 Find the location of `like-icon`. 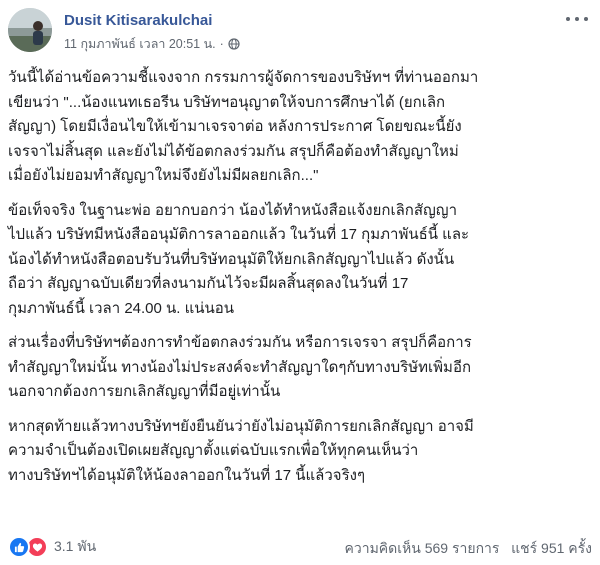

like-icon is located at coordinates (19, 547).